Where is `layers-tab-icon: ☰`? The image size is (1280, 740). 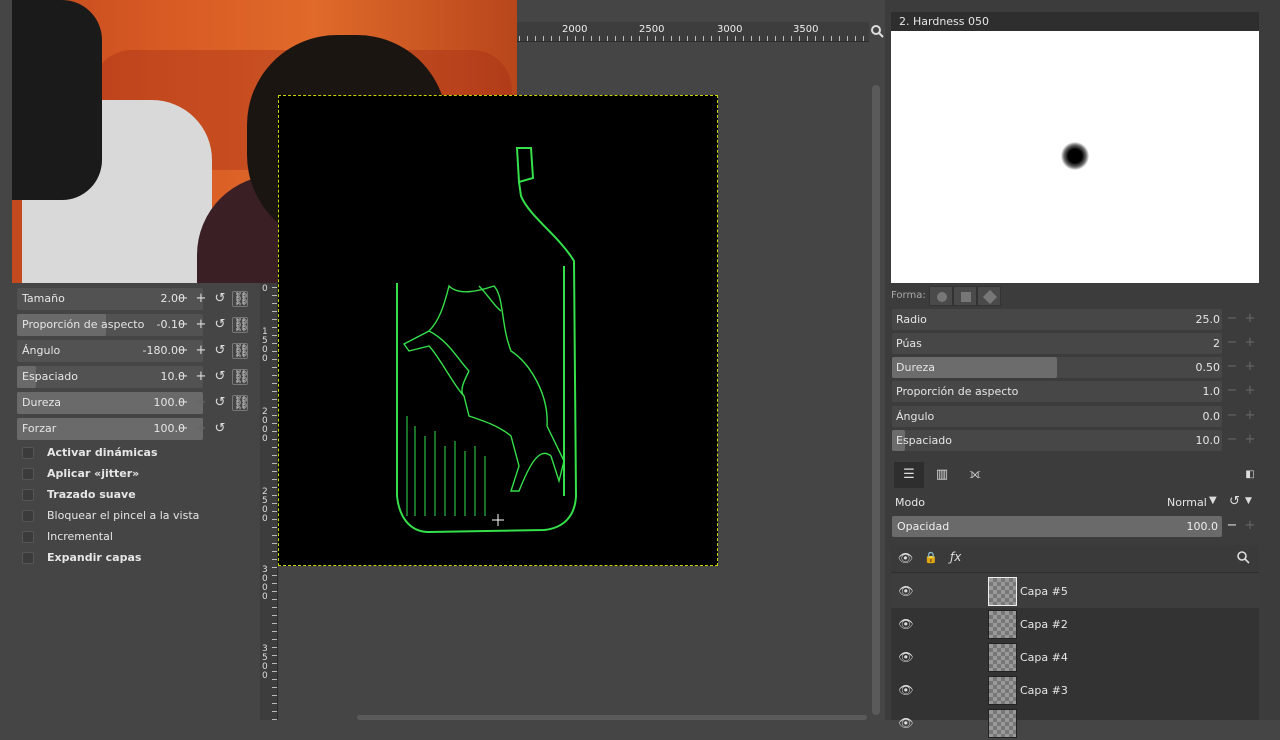
layers-tab-icon: ☰ is located at coordinates (909, 475).